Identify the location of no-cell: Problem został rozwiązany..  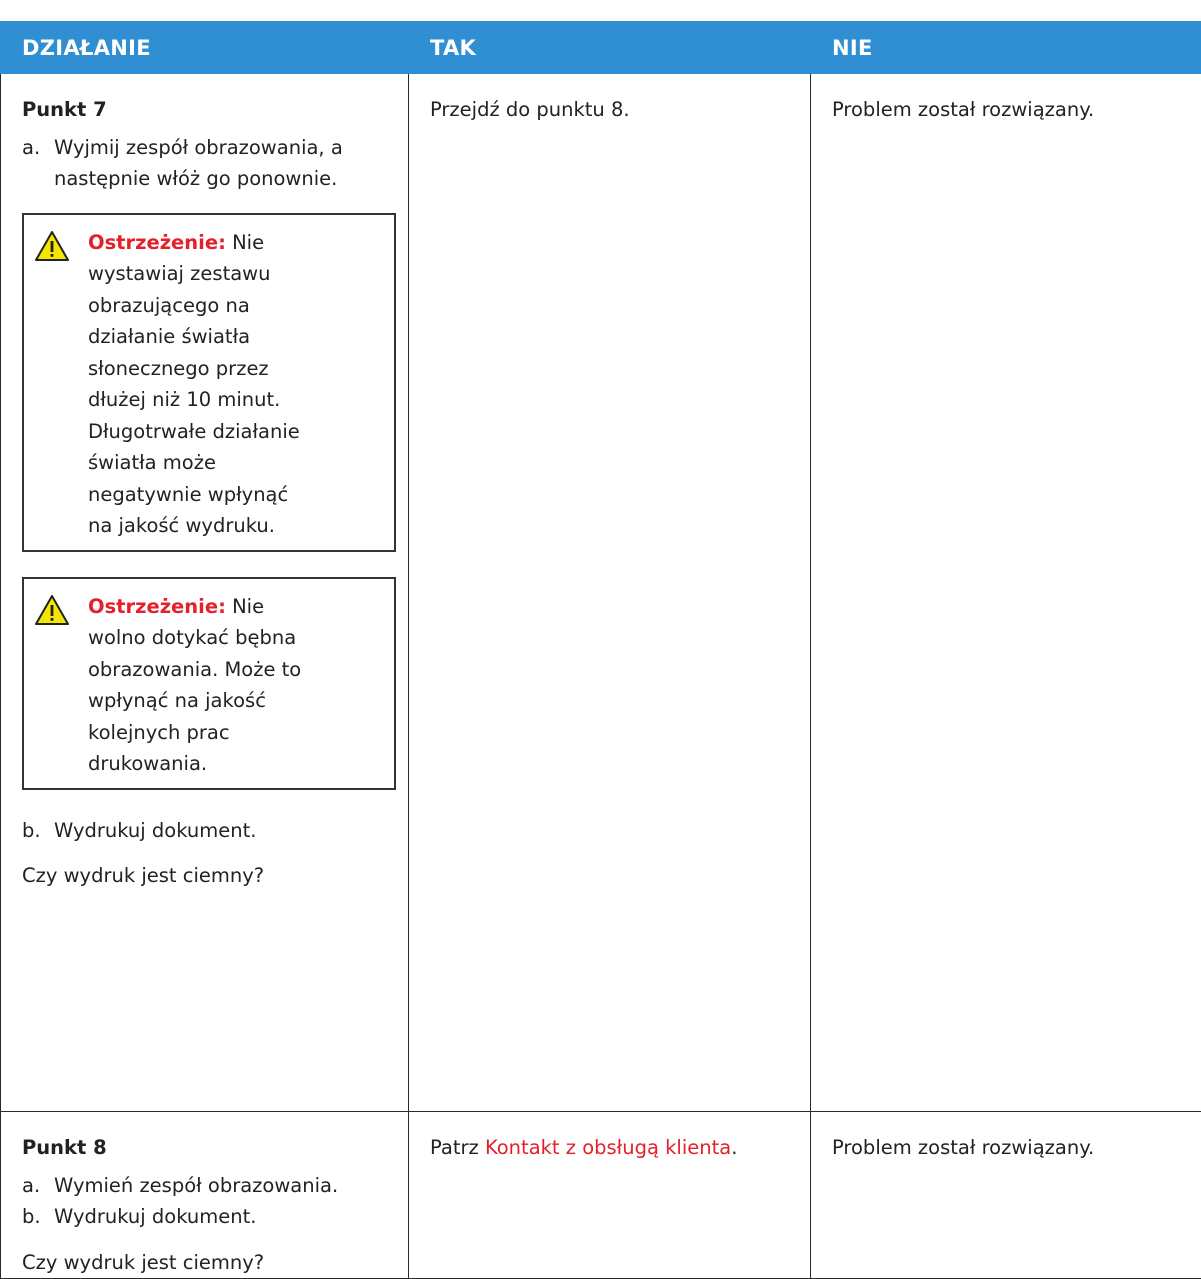
(1006, 1195).